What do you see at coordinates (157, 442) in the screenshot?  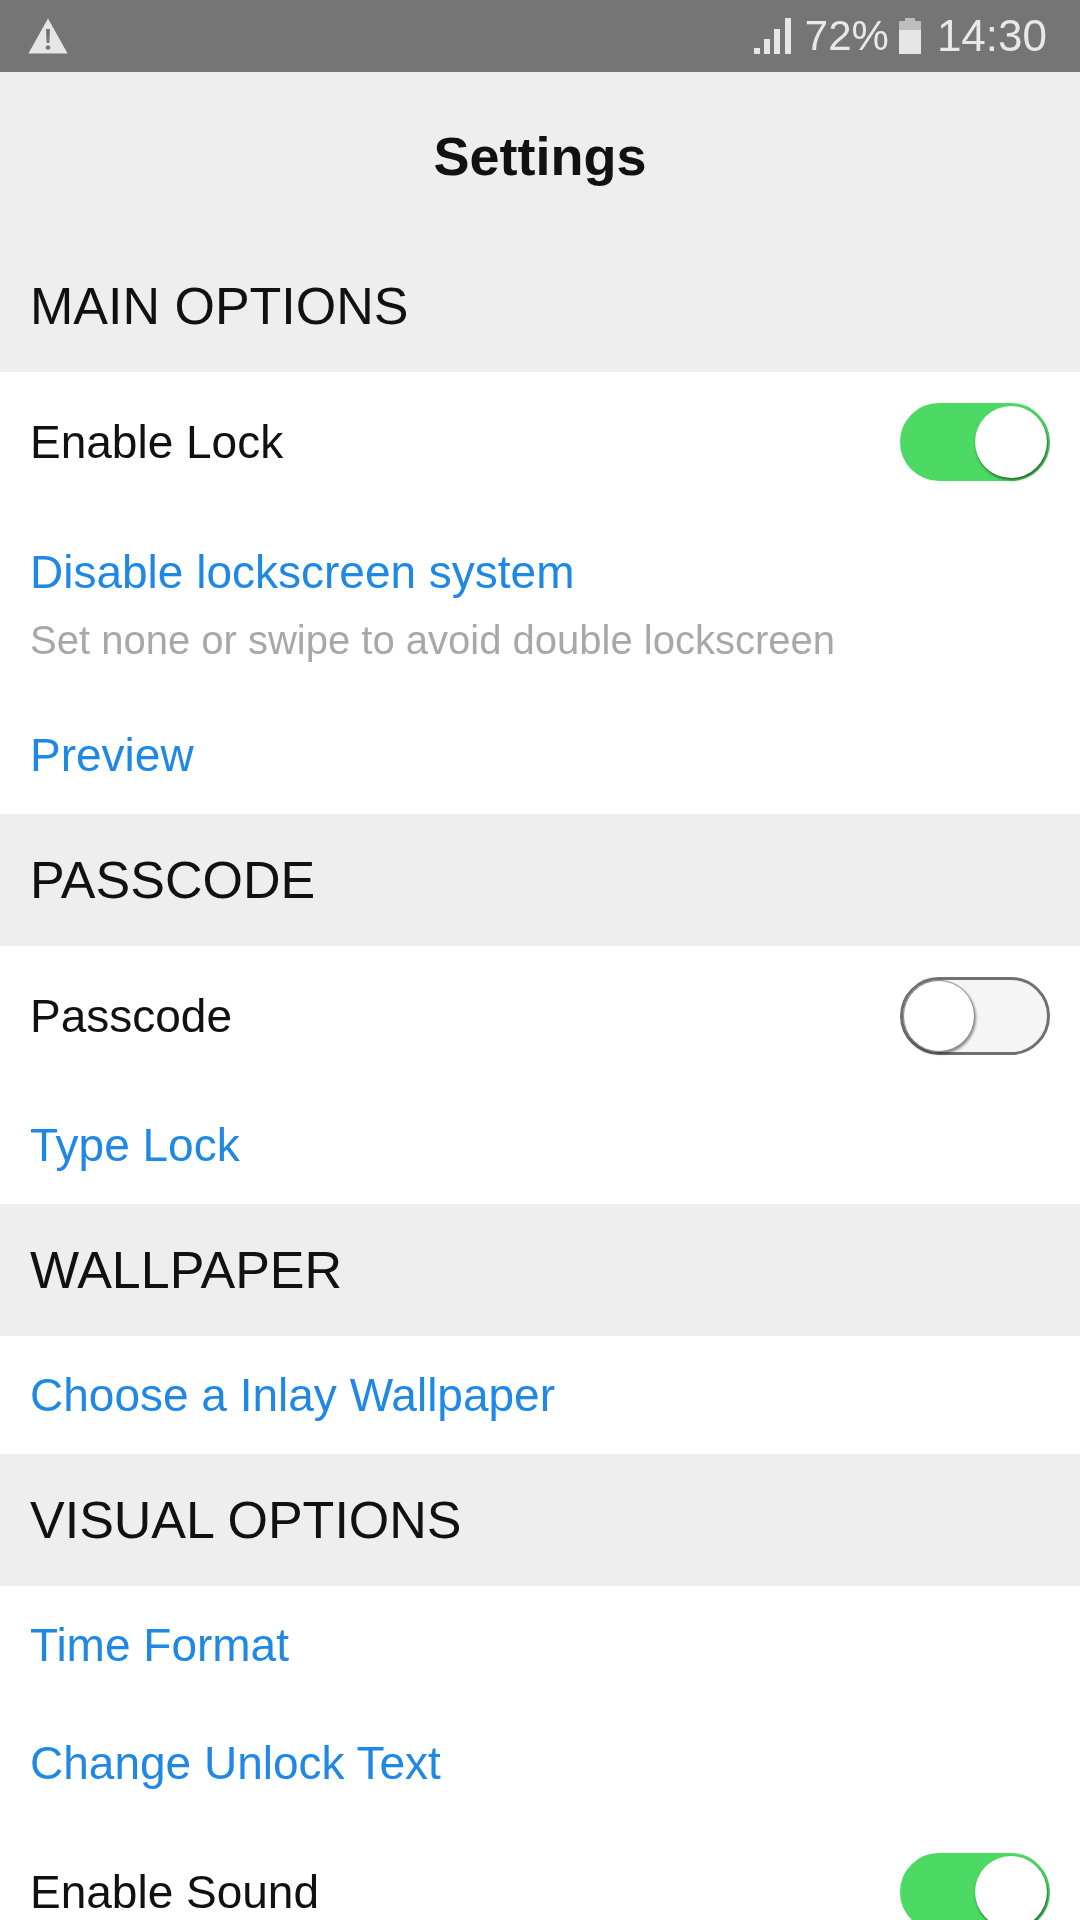 I see `setting-label: Enable Lock` at bounding box center [157, 442].